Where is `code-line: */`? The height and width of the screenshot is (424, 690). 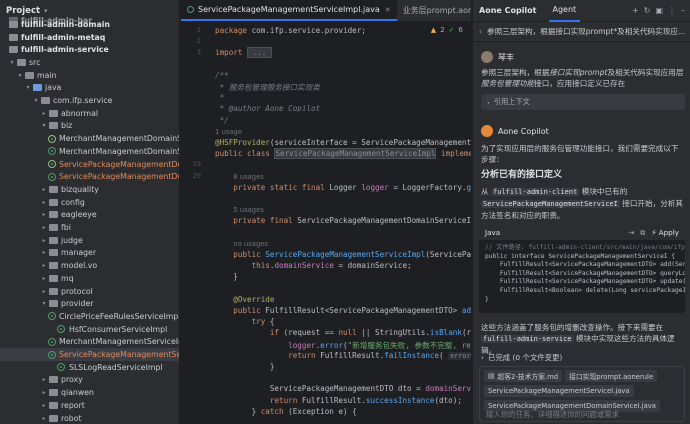 code-line: */ is located at coordinates (222, 120).